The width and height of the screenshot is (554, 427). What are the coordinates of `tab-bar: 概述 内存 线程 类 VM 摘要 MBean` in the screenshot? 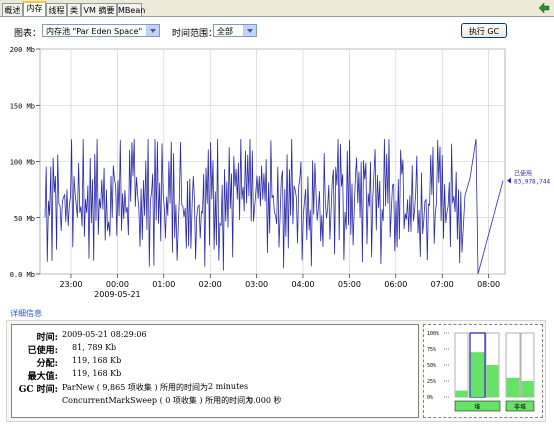 It's located at (277, 8).